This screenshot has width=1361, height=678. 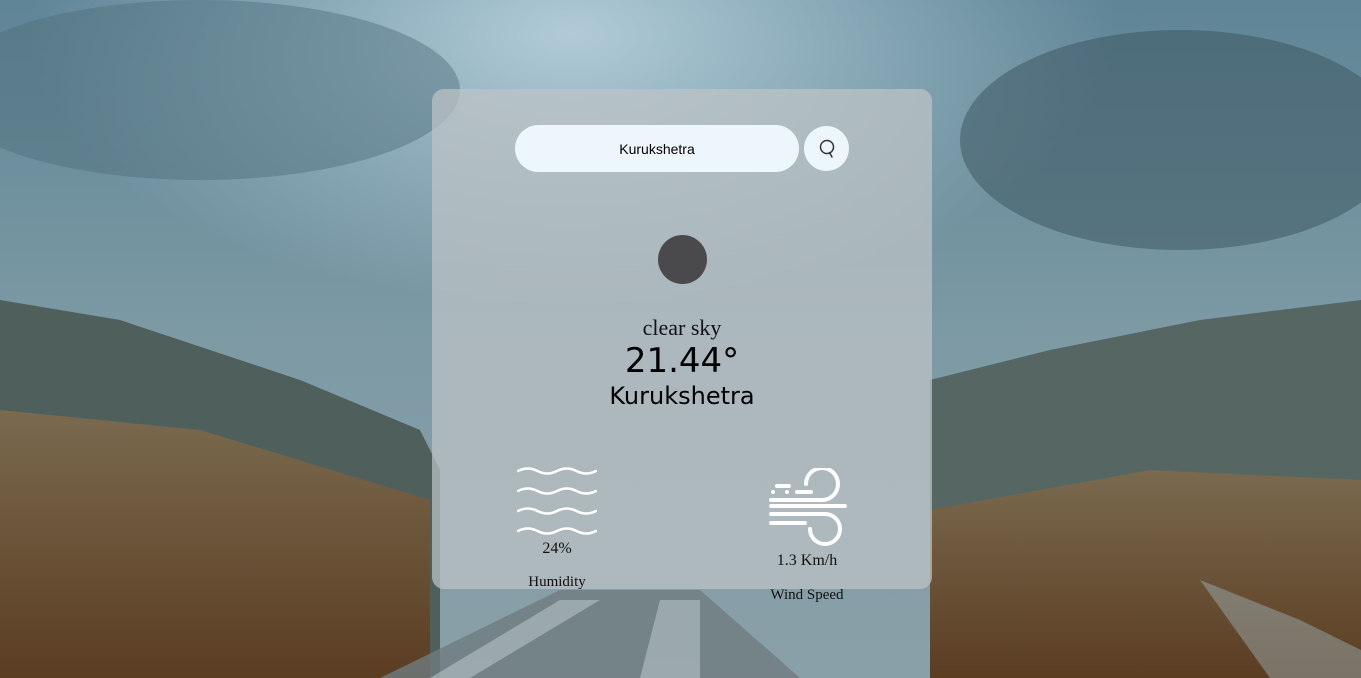 I want to click on search-icon, so click(x=826, y=148).